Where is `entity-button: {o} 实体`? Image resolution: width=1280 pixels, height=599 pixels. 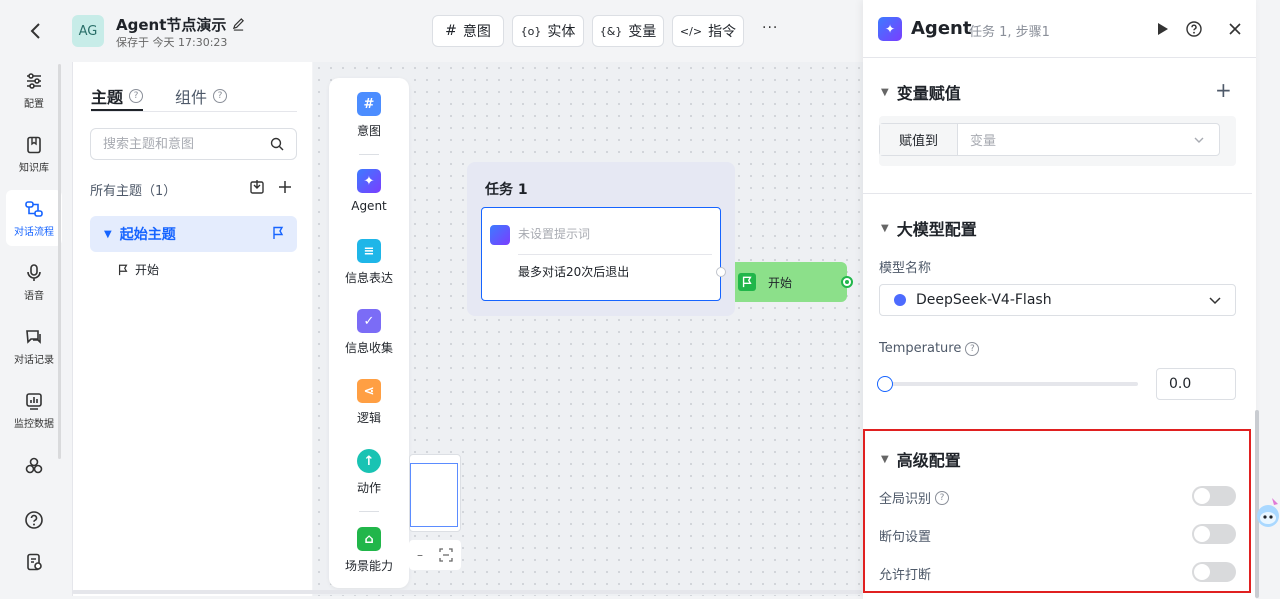 entity-button: {o} 实体 is located at coordinates (548, 31).